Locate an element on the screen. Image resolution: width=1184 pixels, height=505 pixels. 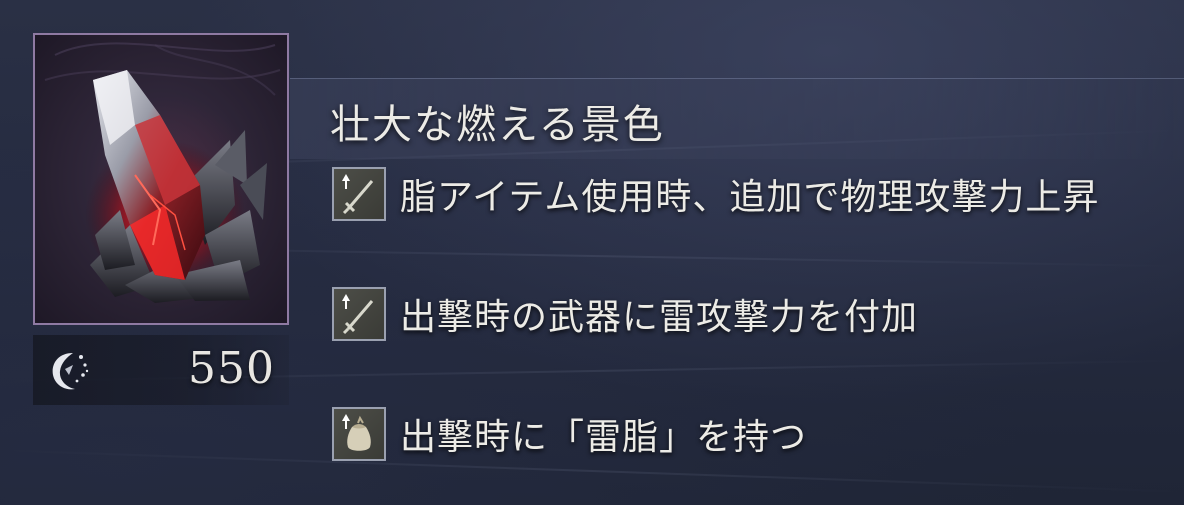
red-crystal-relic-icon is located at coordinates (162, 172).